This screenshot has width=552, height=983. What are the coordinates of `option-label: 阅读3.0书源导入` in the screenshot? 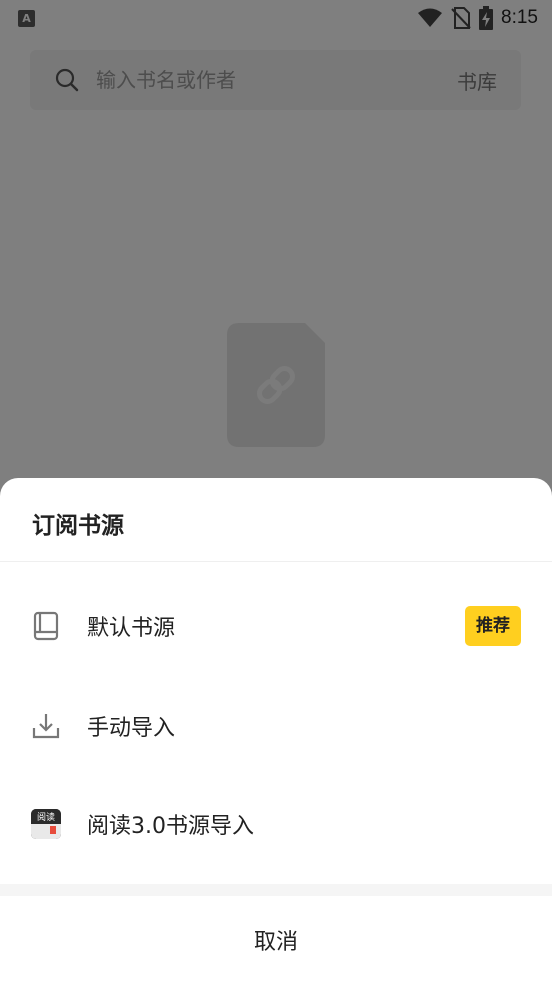 It's located at (170, 826).